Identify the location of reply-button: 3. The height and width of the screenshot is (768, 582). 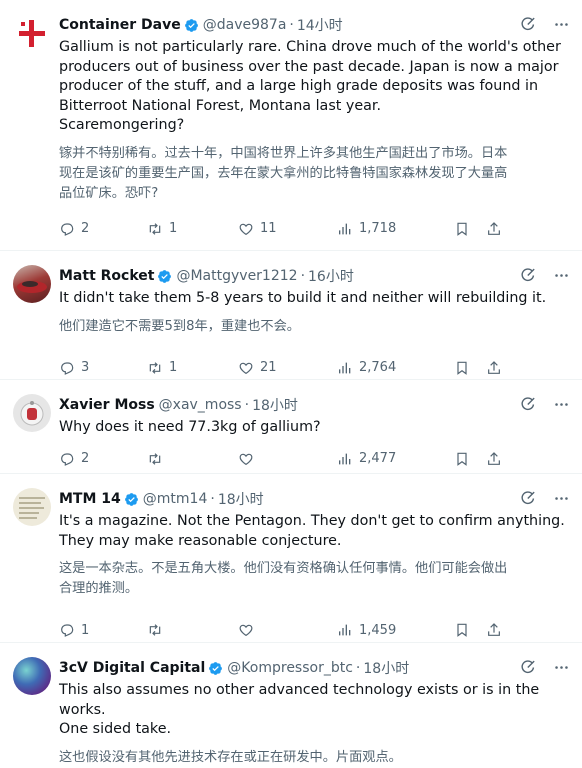
(103, 368).